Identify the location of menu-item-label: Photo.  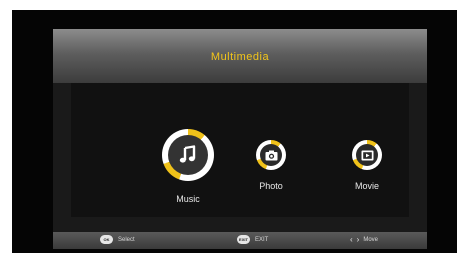
(271, 186).